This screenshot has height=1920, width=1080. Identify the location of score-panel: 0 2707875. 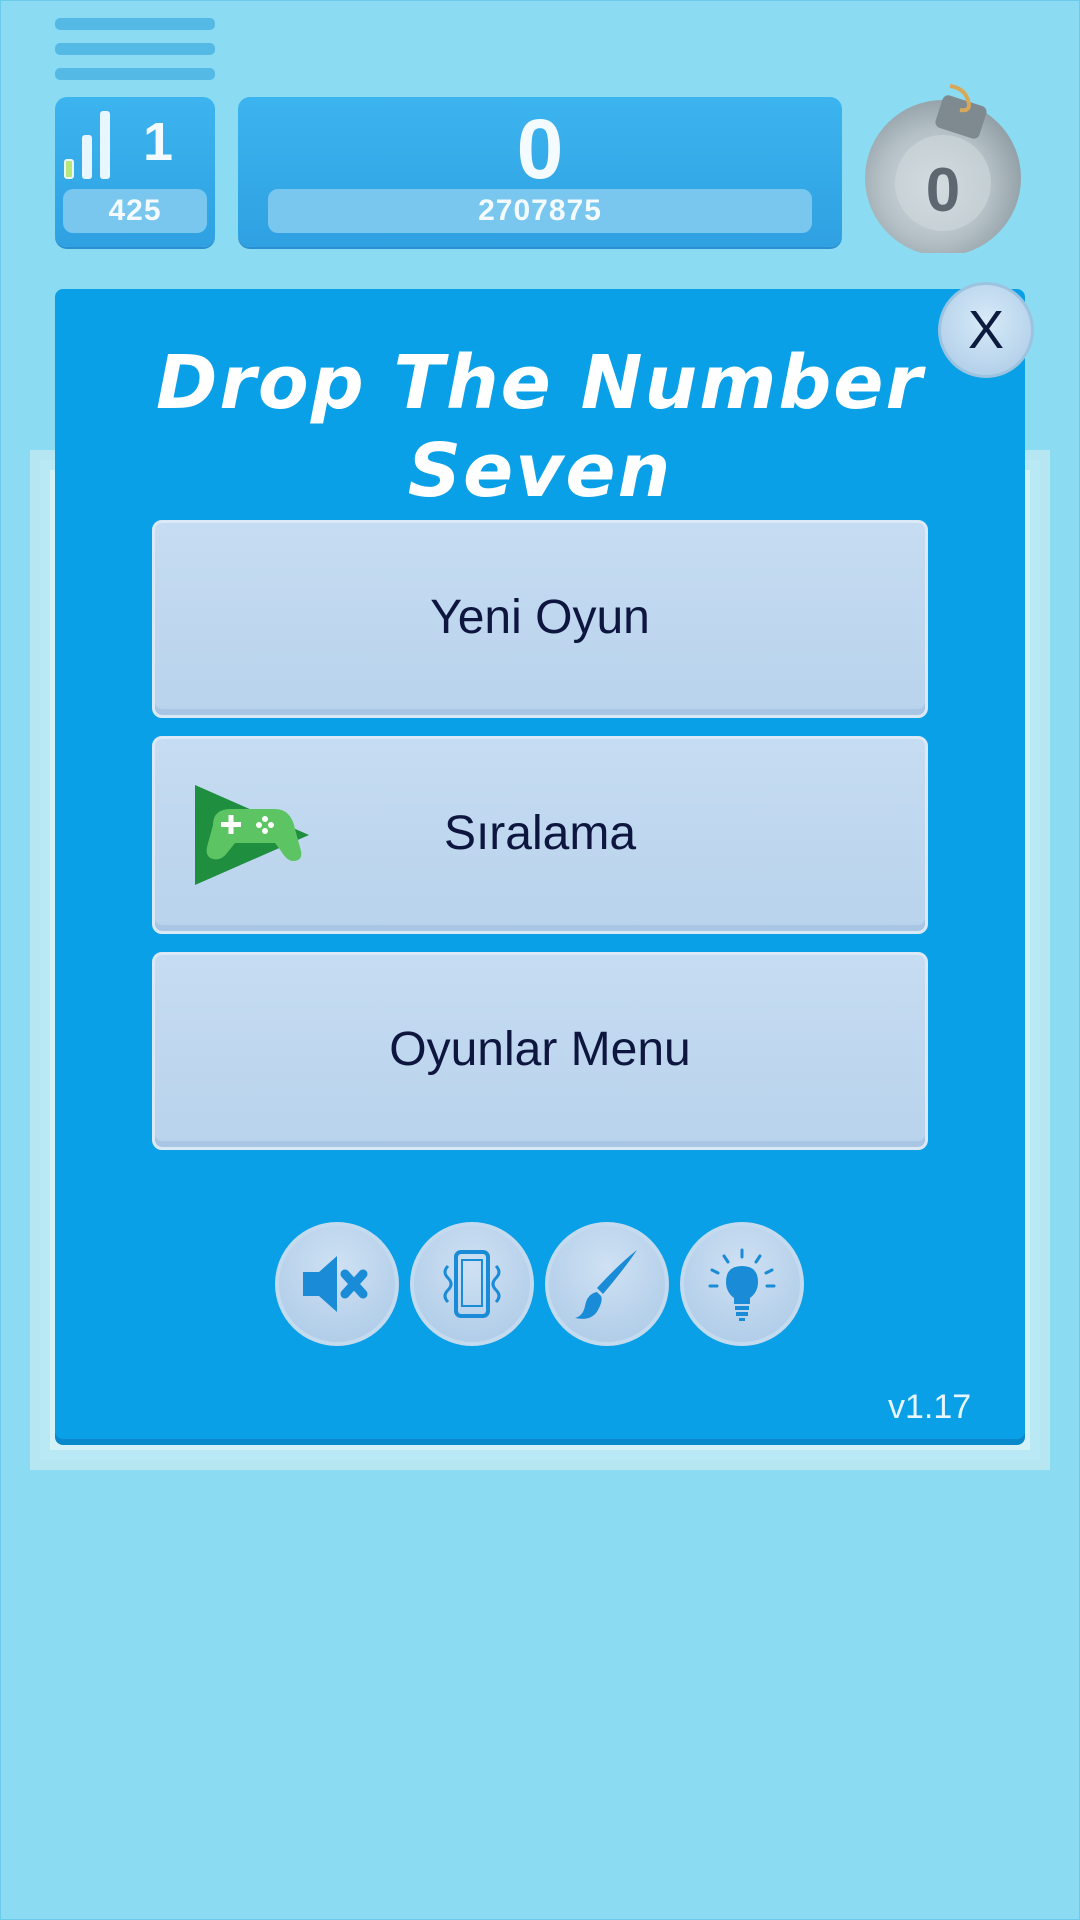
(540, 172).